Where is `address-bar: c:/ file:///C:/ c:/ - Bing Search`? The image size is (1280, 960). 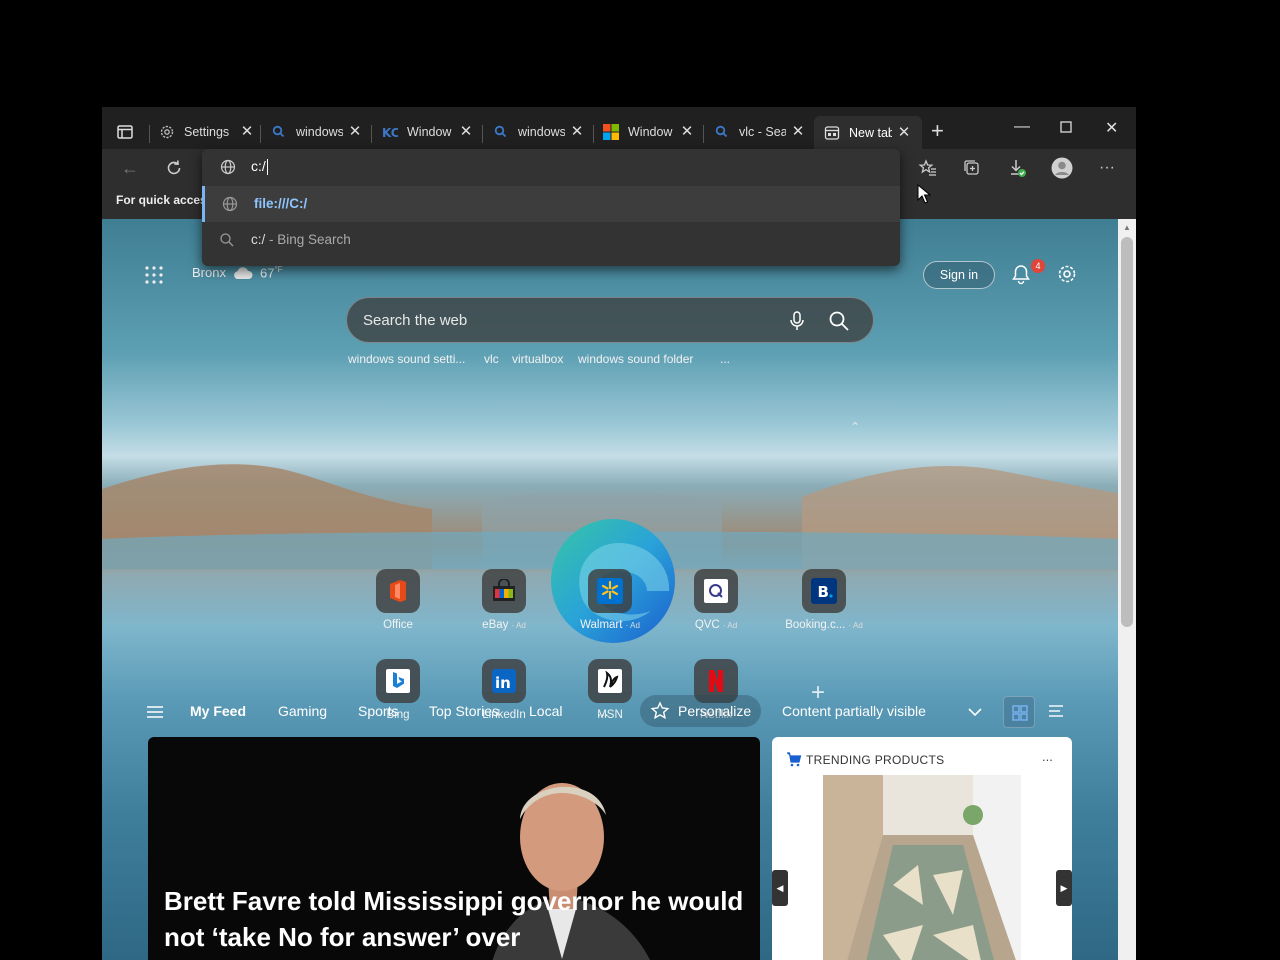
address-bar: c:/ file:///C:/ c:/ - Bing Search is located at coordinates (551, 207).